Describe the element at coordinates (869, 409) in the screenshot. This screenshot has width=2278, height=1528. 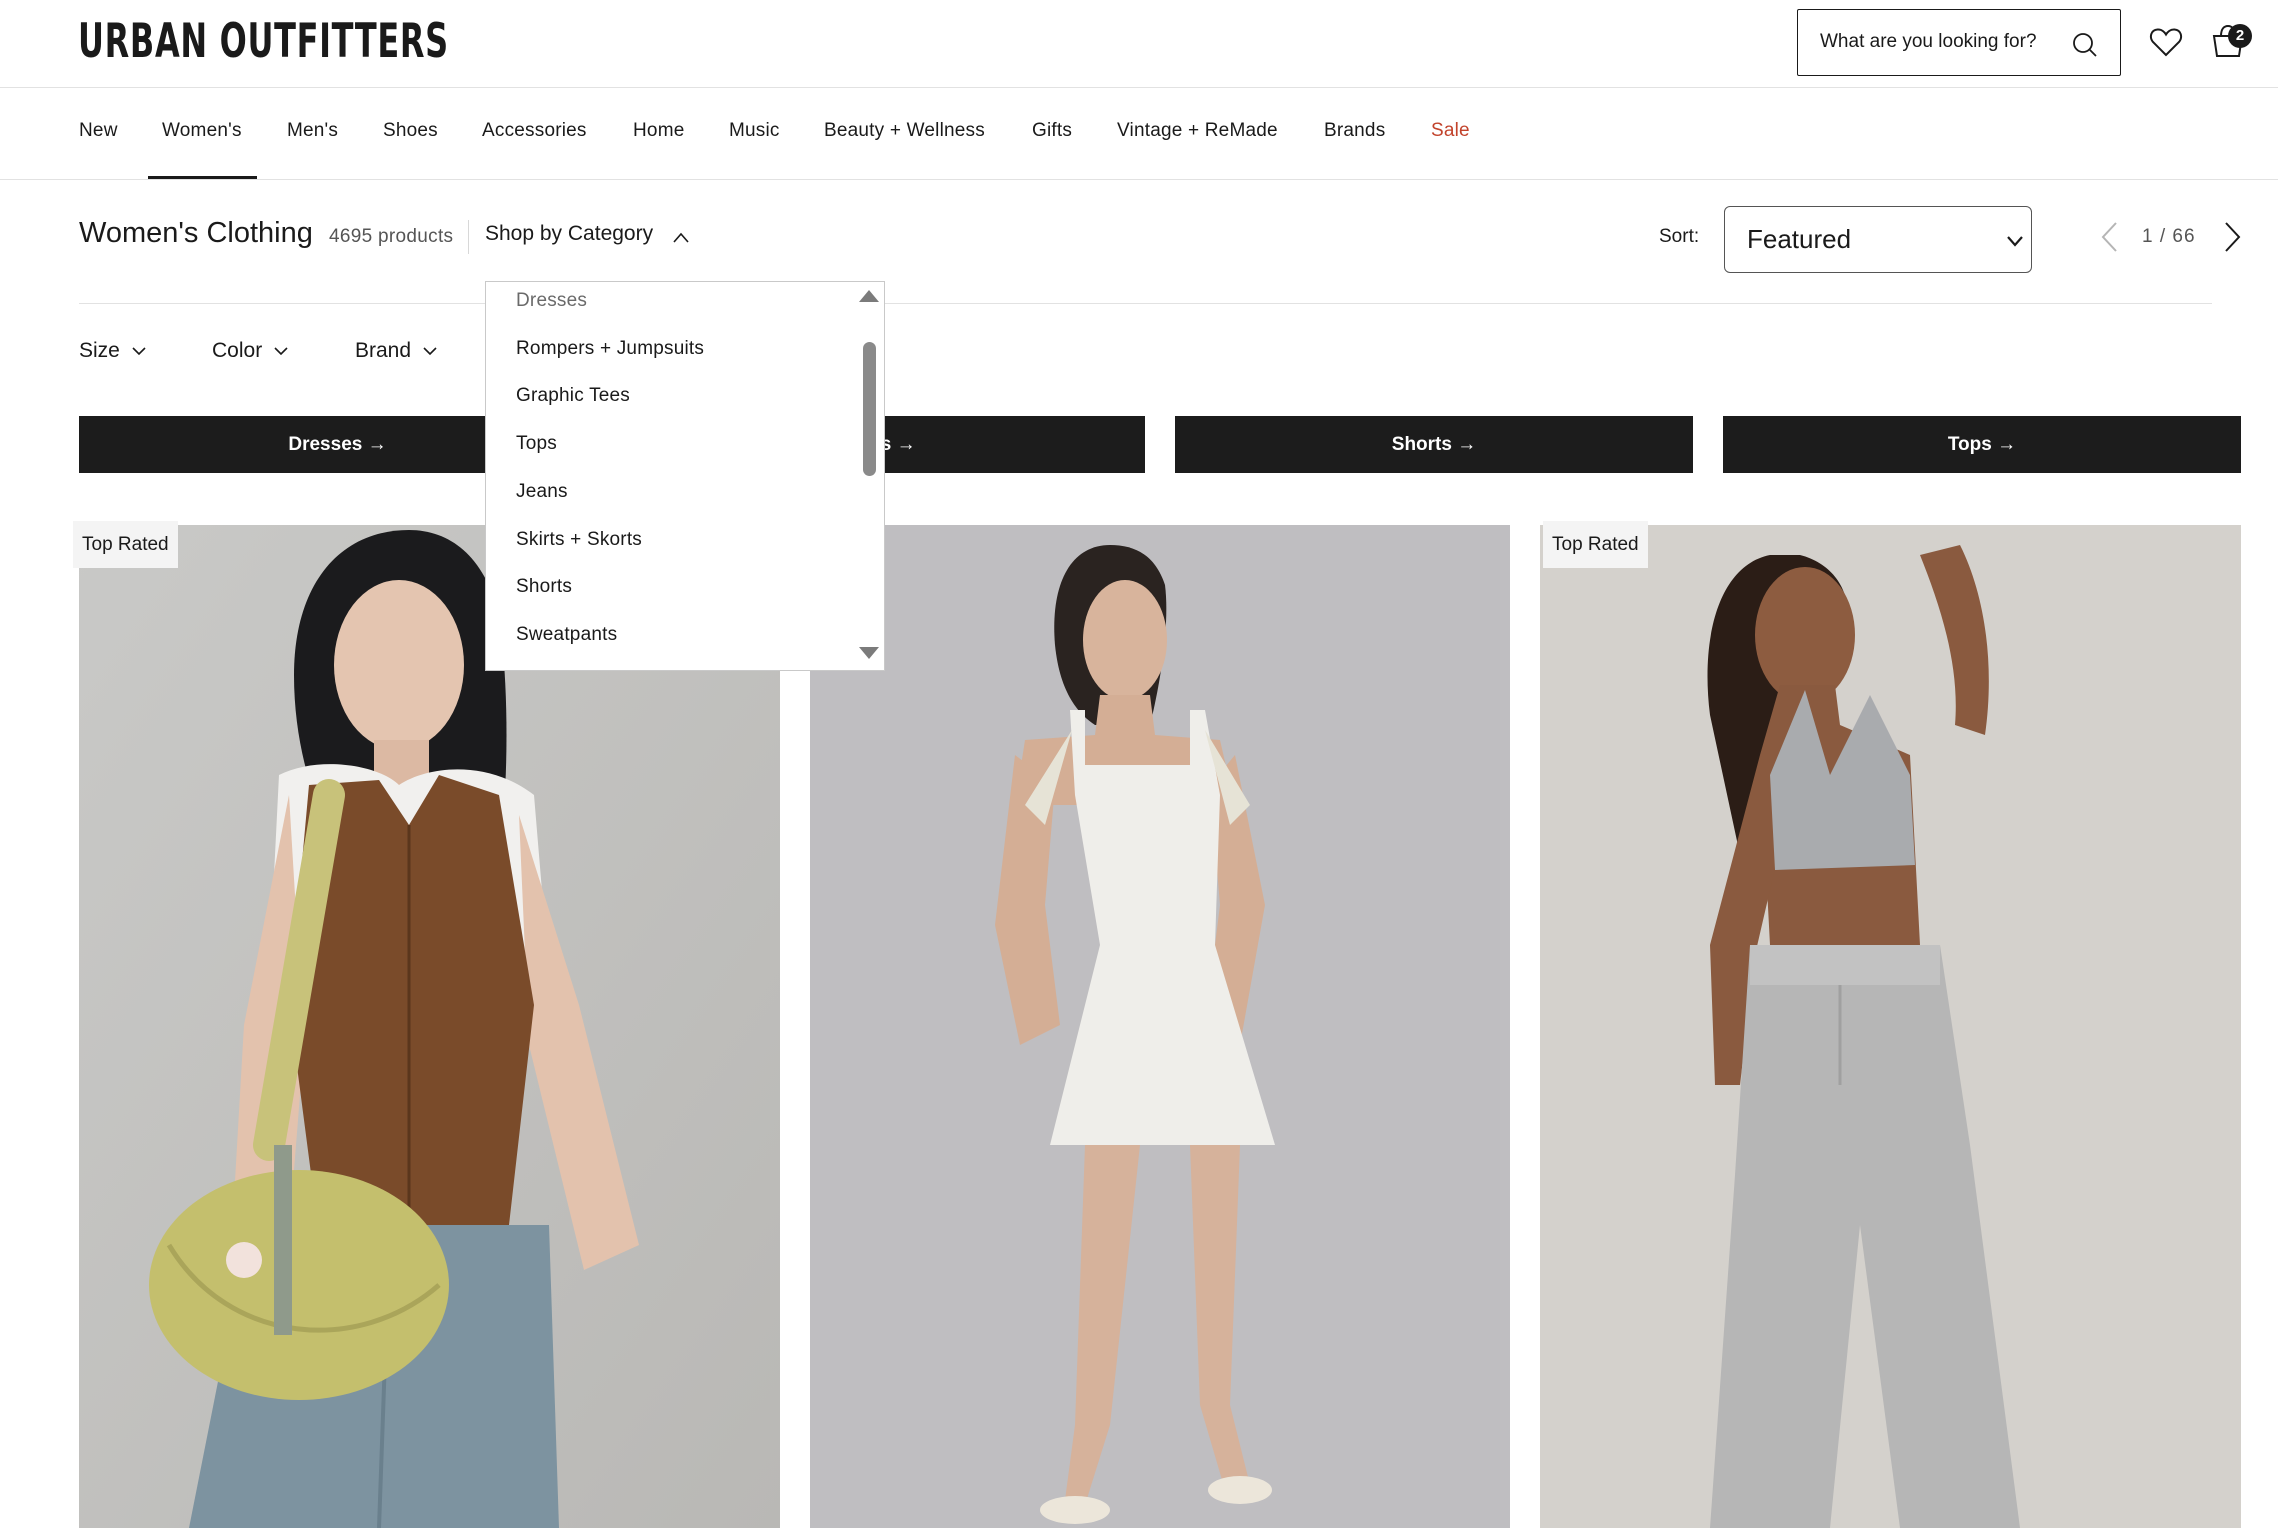
I see `scrollbar-thumb` at that location.